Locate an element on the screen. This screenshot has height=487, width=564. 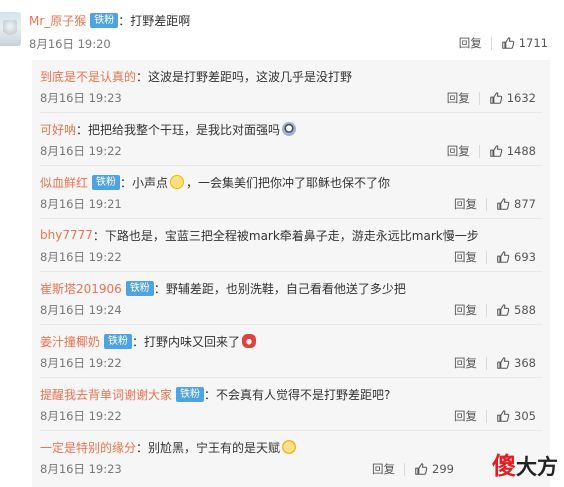
like-button: 877 is located at coordinates (516, 204).